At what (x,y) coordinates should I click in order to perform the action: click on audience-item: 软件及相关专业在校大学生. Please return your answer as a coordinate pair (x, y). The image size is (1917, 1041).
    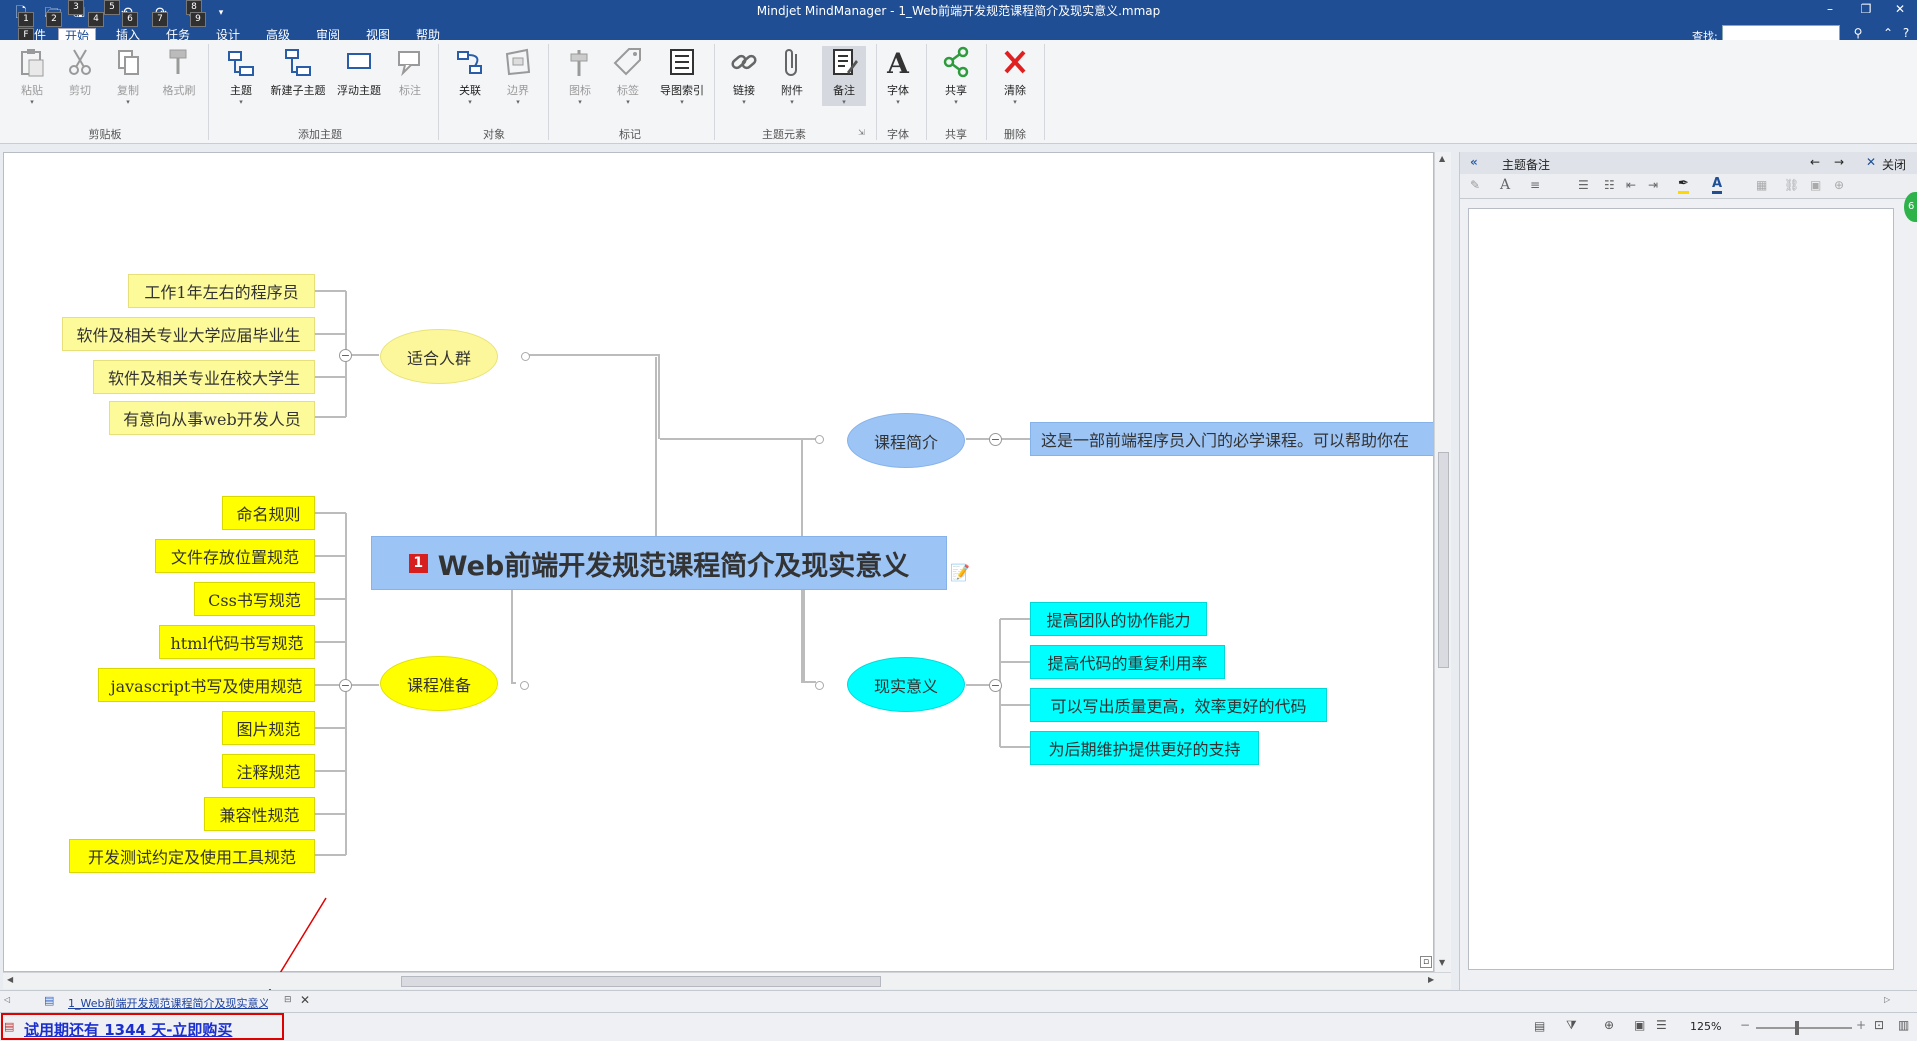
    Looking at the image, I should click on (204, 377).